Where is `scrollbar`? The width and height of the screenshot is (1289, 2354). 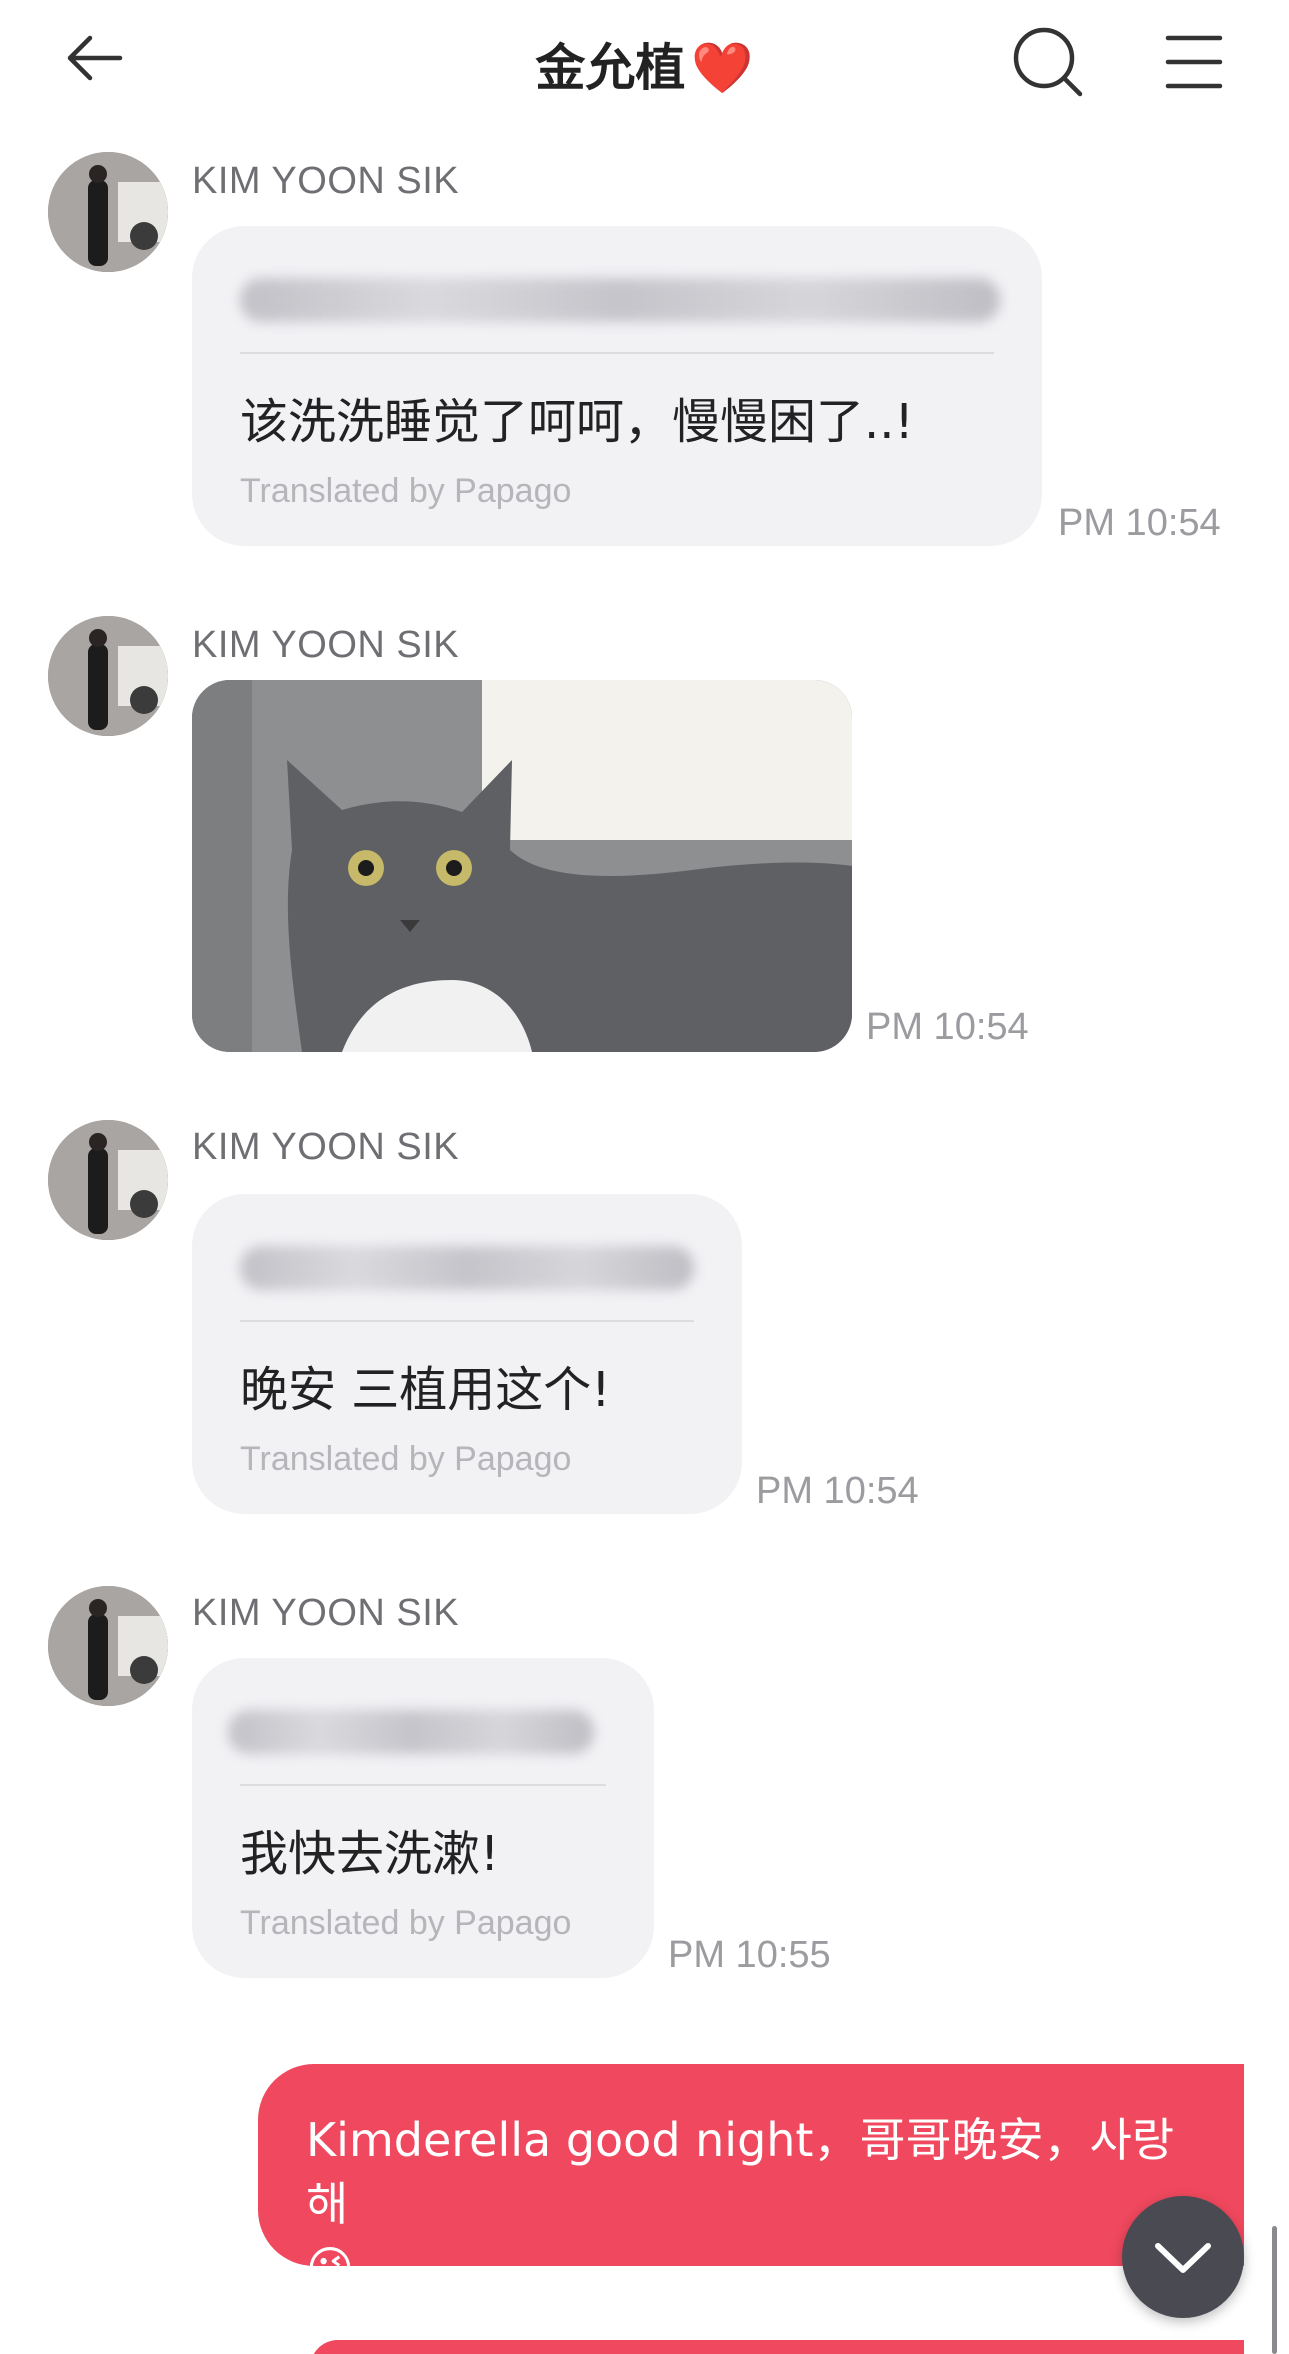 scrollbar is located at coordinates (1274, 2290).